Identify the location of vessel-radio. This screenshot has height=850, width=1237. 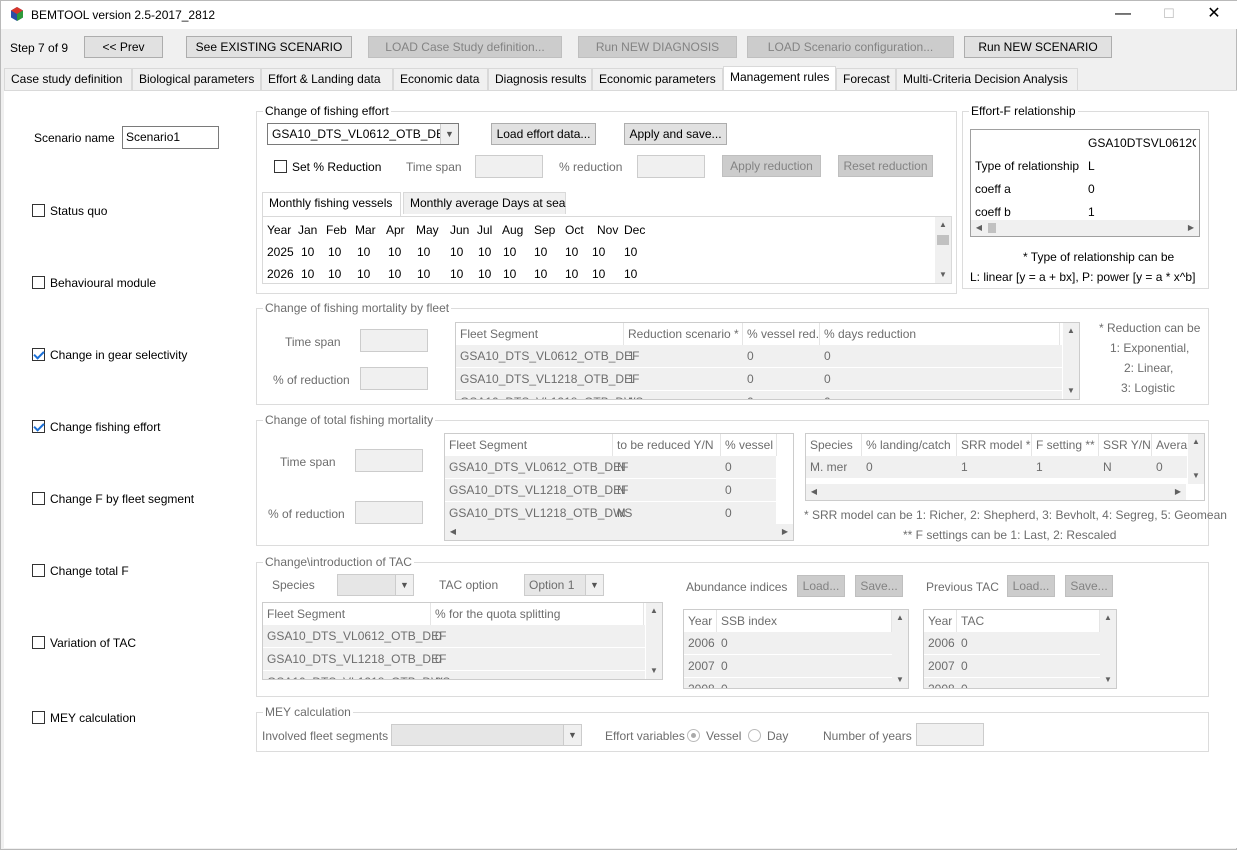
(693, 735).